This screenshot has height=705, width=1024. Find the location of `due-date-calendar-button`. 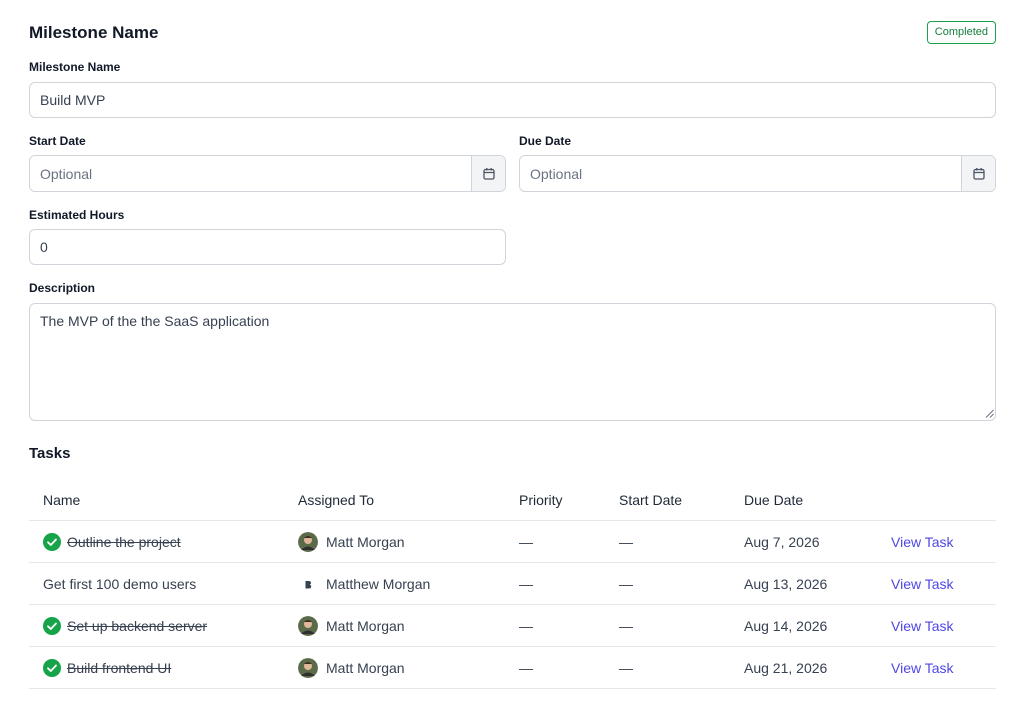

due-date-calendar-button is located at coordinates (978, 173).